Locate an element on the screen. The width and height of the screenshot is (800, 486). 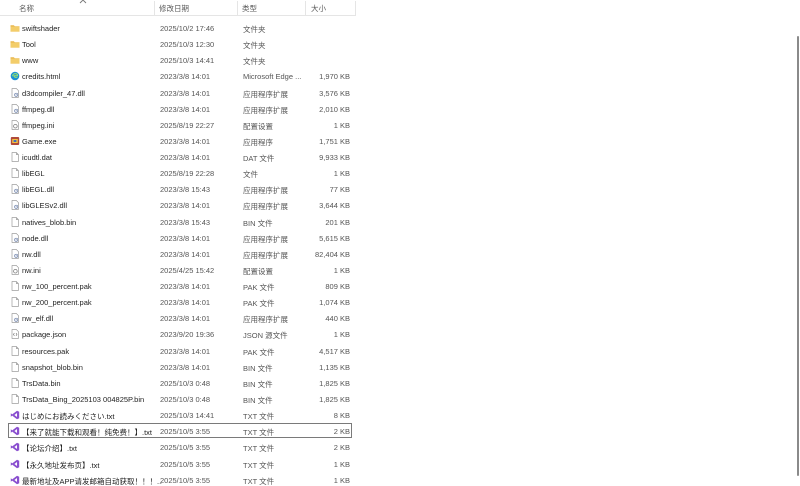
column-header-type: 类型 is located at coordinates (249, 8).